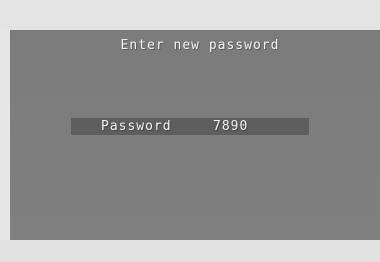 The image size is (380, 262). I want to click on top-border, so click(190, 15).